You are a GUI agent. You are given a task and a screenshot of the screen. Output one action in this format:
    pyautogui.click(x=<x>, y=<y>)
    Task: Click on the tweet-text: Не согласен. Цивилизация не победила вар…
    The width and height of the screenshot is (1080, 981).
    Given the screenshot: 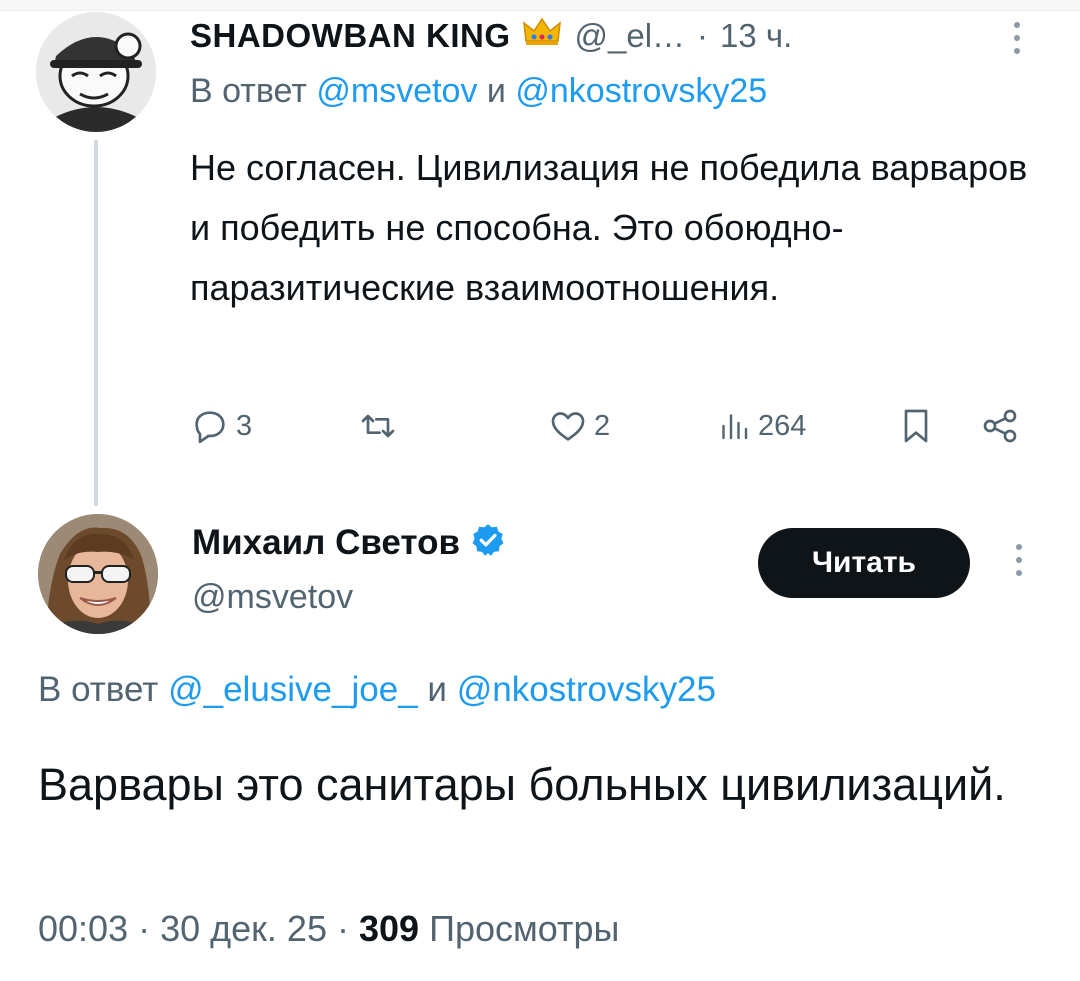 What is the action you would take?
    pyautogui.click(x=609, y=227)
    